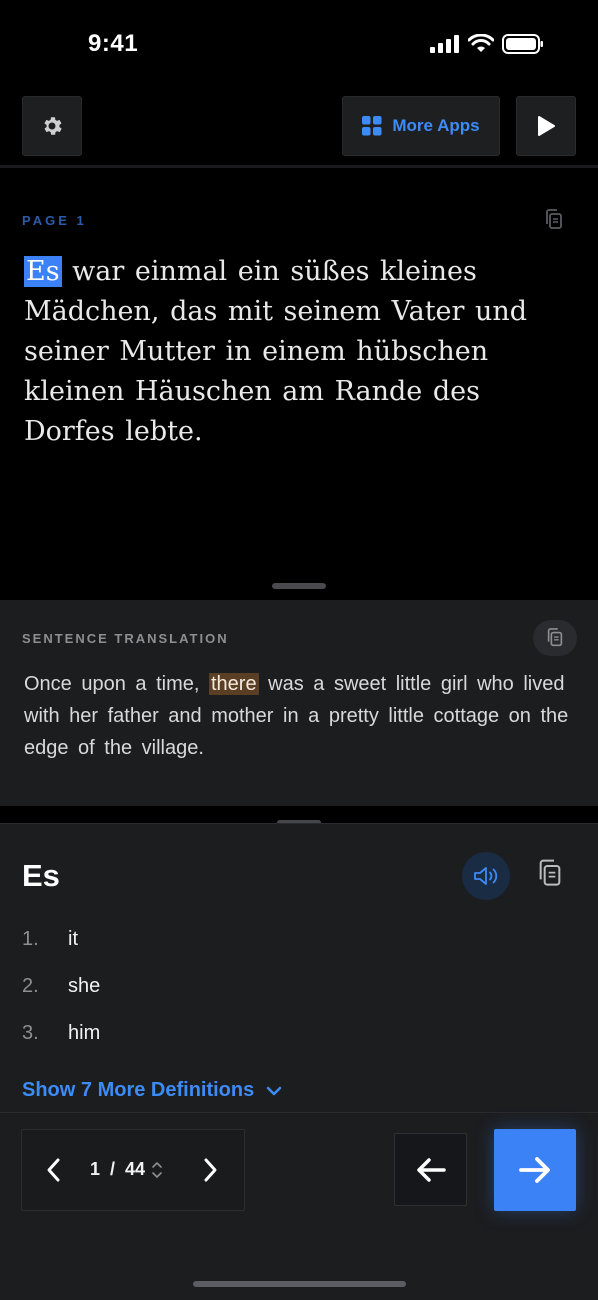 The height and width of the screenshot is (1300, 598). I want to click on definition-item: 3. him, so click(272, 1045).